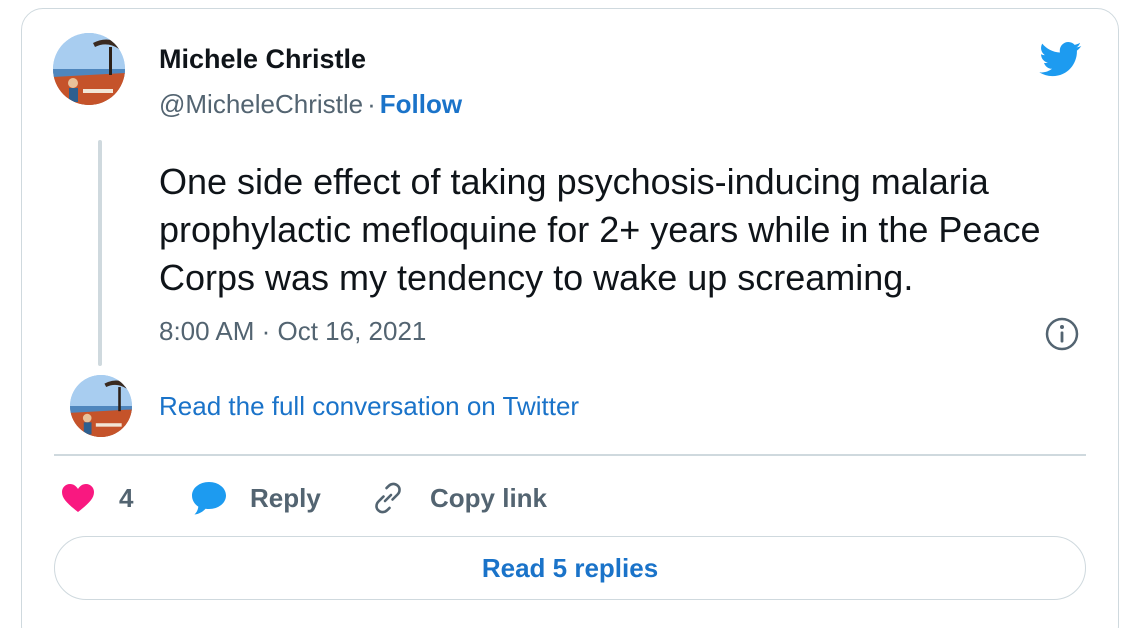  What do you see at coordinates (369, 406) in the screenshot?
I see `read-full-conversation-link: Read the full conversation on Twitter` at bounding box center [369, 406].